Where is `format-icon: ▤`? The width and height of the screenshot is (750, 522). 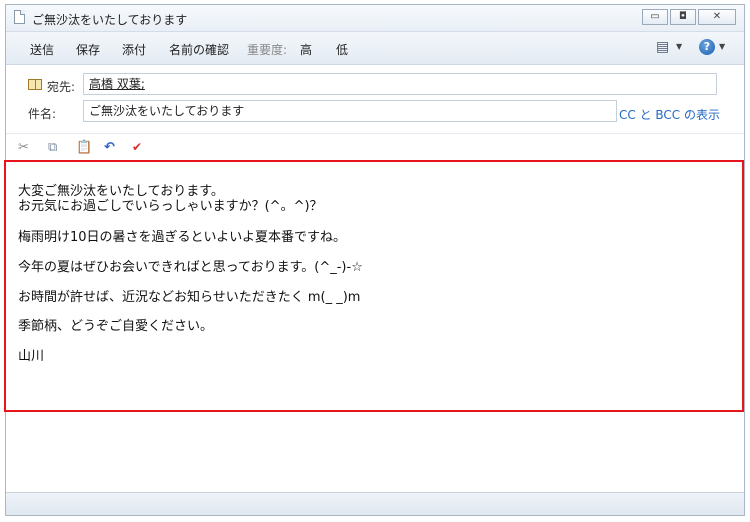 format-icon: ▤ is located at coordinates (662, 47).